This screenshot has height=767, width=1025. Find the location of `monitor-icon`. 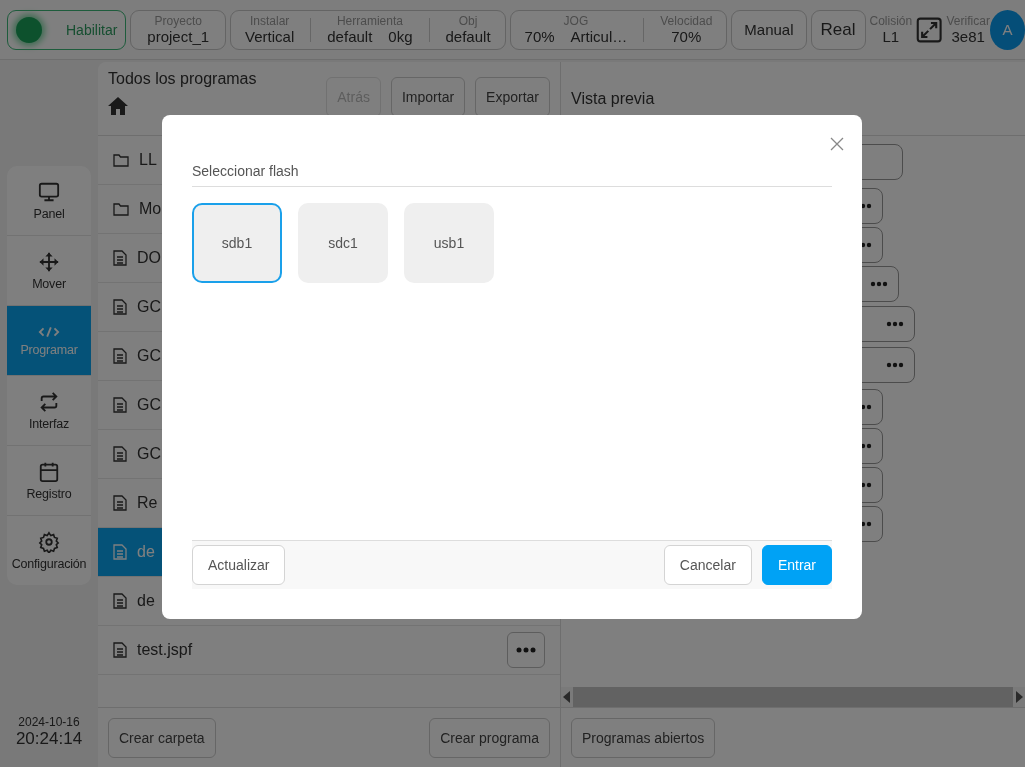

monitor-icon is located at coordinates (49, 191).